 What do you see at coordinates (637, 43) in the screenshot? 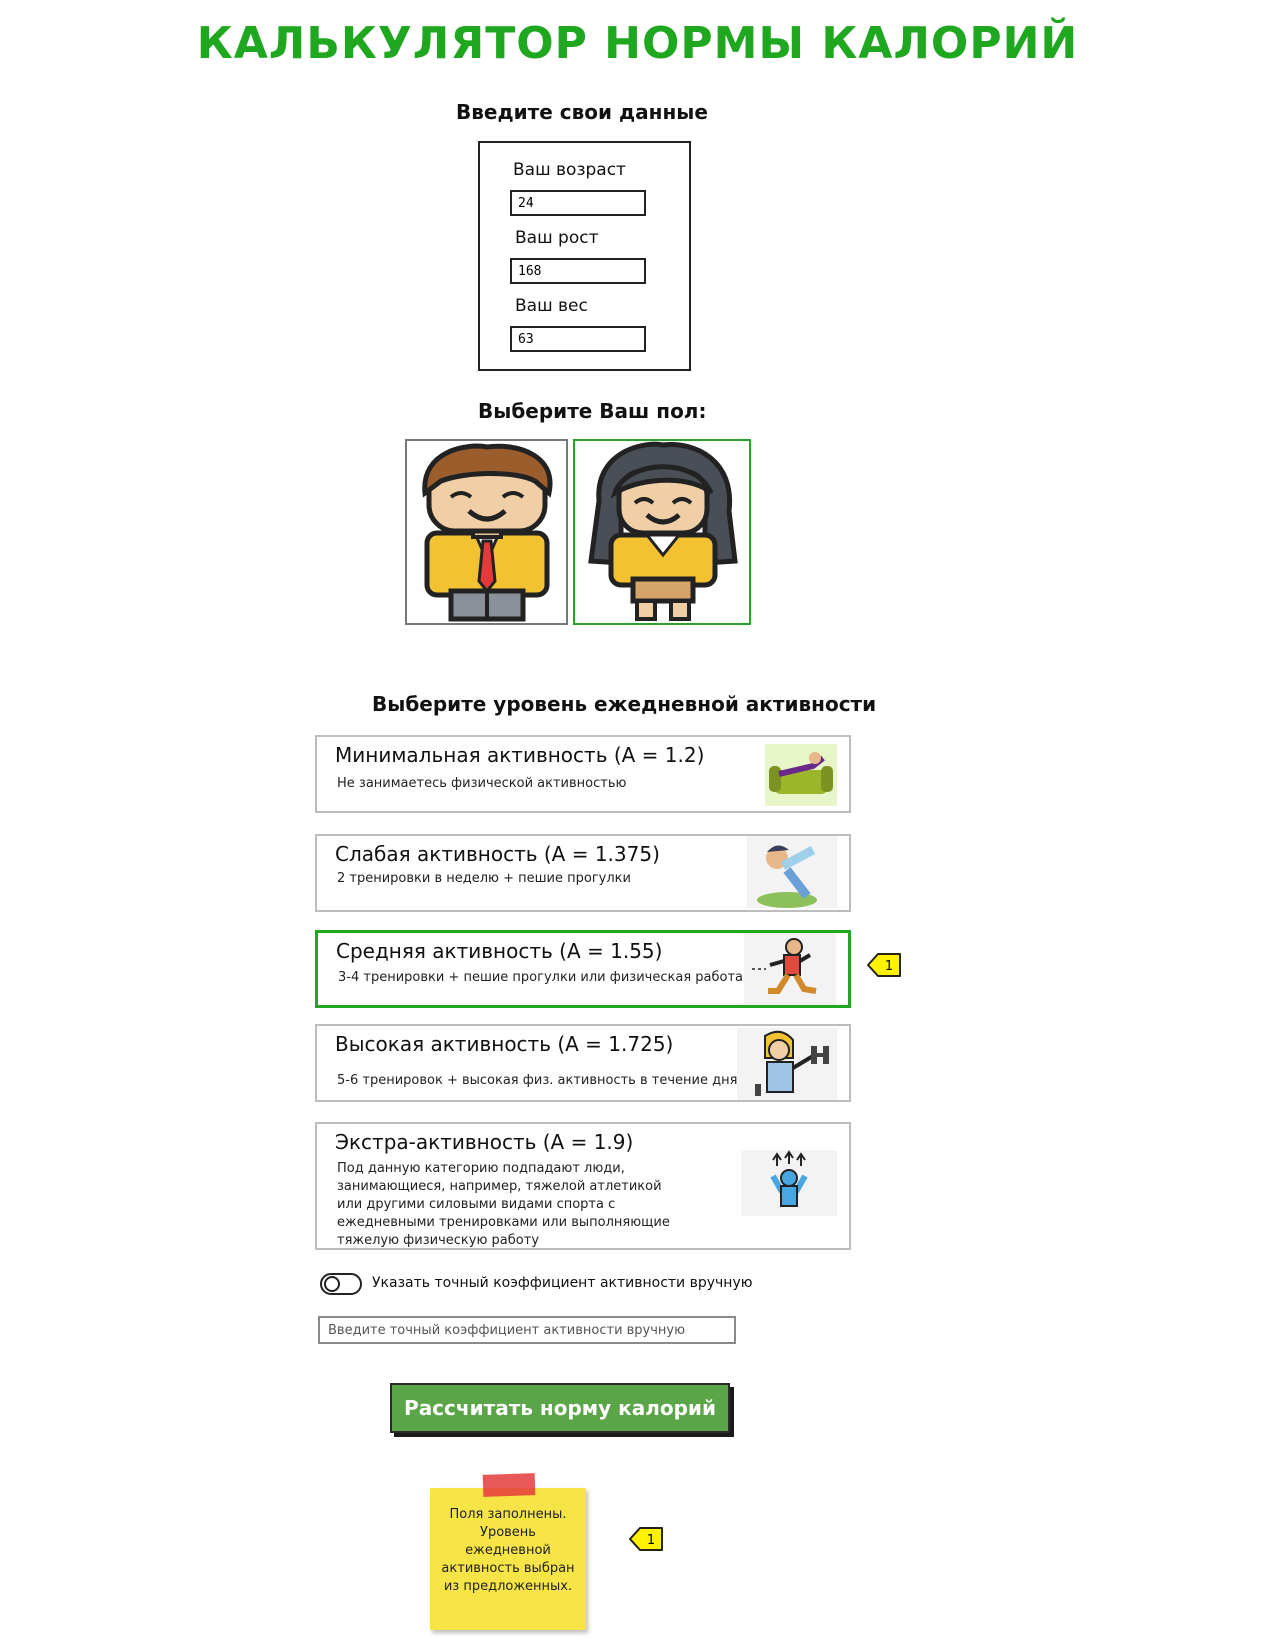
I see `page-title: КАЛЬКУЛЯТОР НОРМЫ КАЛОРИЙ` at bounding box center [637, 43].